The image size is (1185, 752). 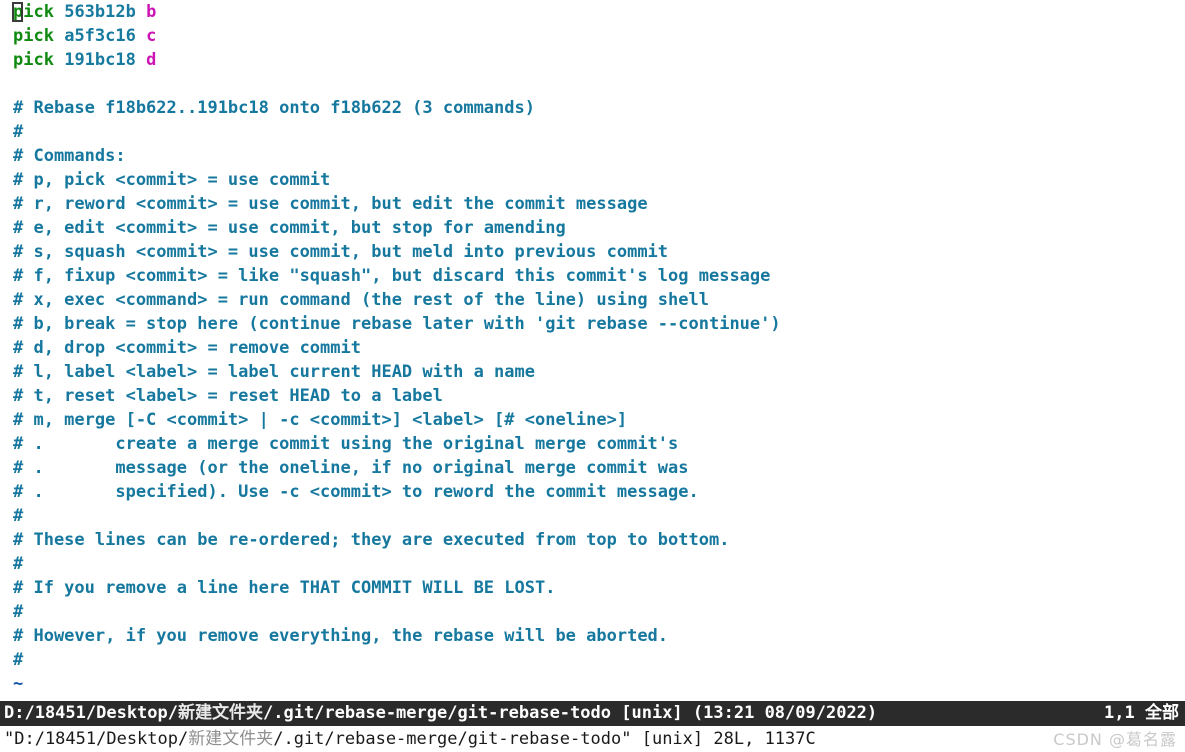 I want to click on status-path-prefix: D:/18451/Desktop/, so click(x=91, y=713).